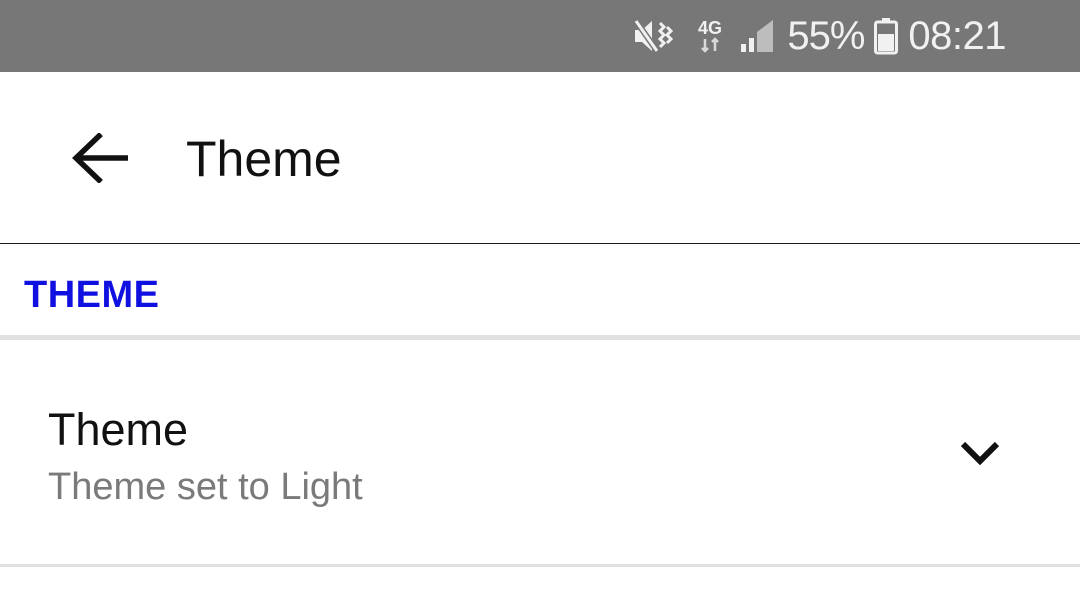 This screenshot has width=1080, height=600. Describe the element at coordinates (757, 36) in the screenshot. I see `signal-icon` at that location.